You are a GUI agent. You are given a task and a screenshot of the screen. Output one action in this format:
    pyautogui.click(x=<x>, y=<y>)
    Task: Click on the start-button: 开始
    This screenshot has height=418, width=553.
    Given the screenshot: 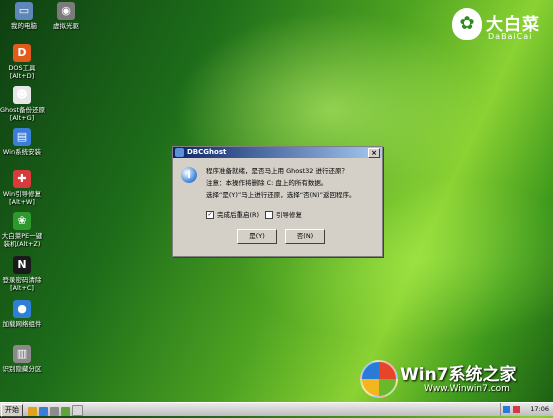 What is the action you would take?
    pyautogui.click(x=12, y=410)
    